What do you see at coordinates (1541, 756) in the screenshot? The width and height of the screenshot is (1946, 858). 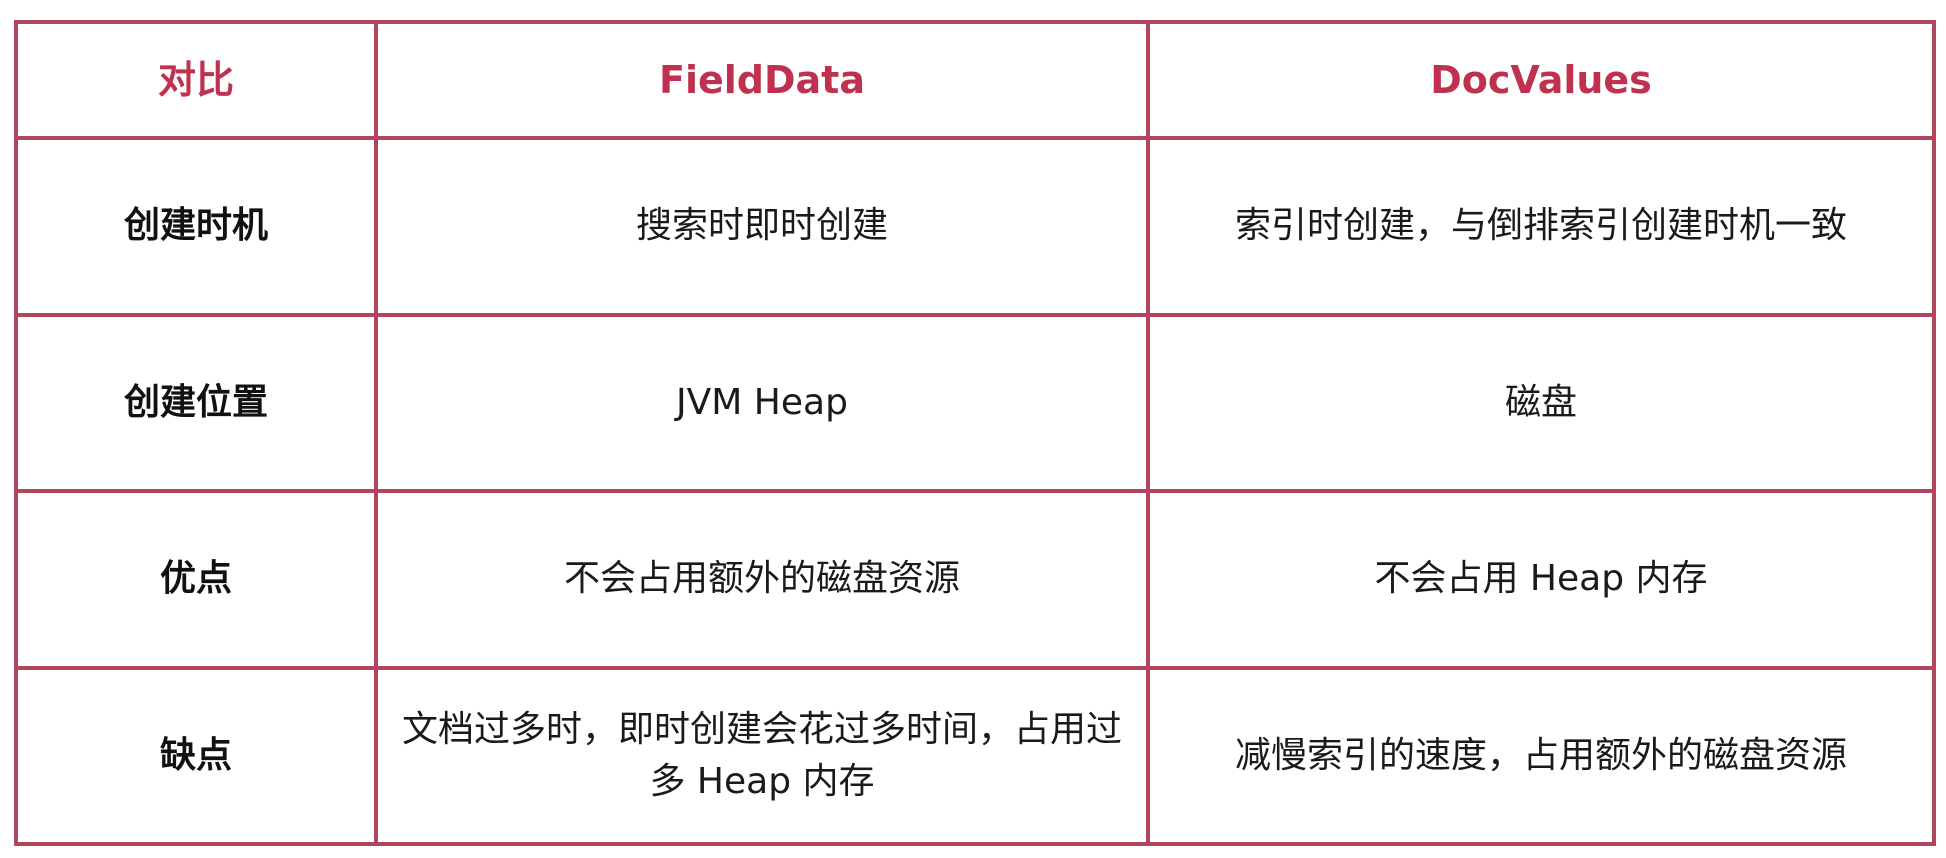 I see `cell-docvalues-disadvantages: 减慢索引的速度，占用额外的磁盘资源` at bounding box center [1541, 756].